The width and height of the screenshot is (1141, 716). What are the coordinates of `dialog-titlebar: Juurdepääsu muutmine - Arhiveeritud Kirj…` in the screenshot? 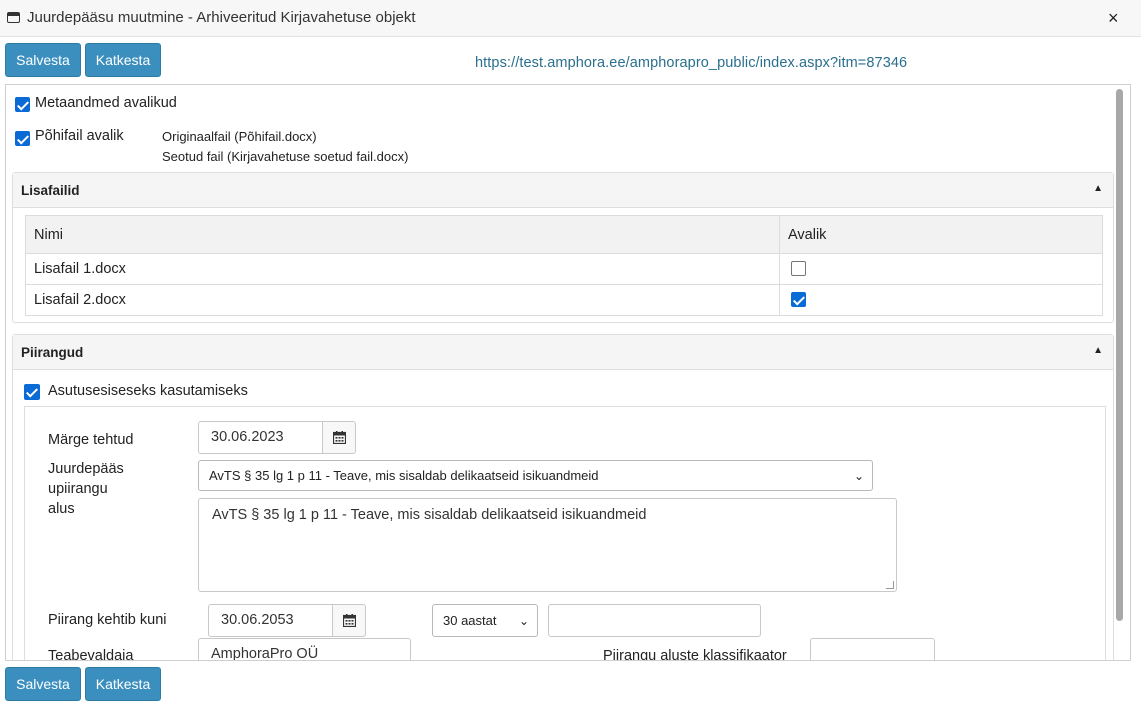 It's located at (570, 18).